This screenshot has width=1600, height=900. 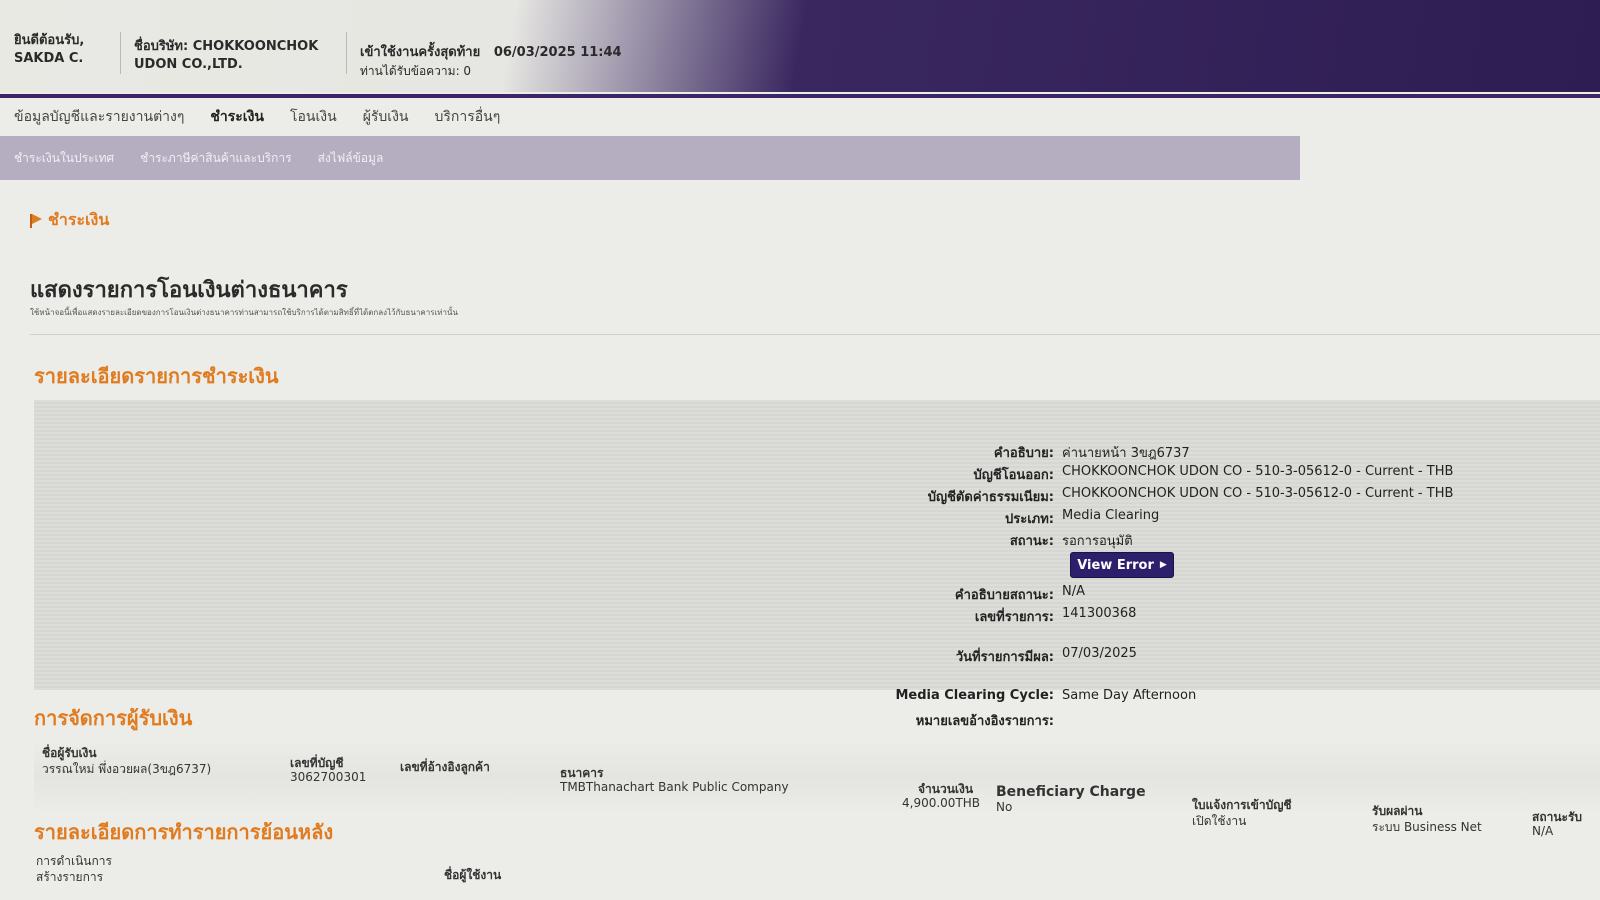 I want to click on detail-row-reference-no: หมายเลขอ้างอิงรายการ:, so click(x=800, y=720).